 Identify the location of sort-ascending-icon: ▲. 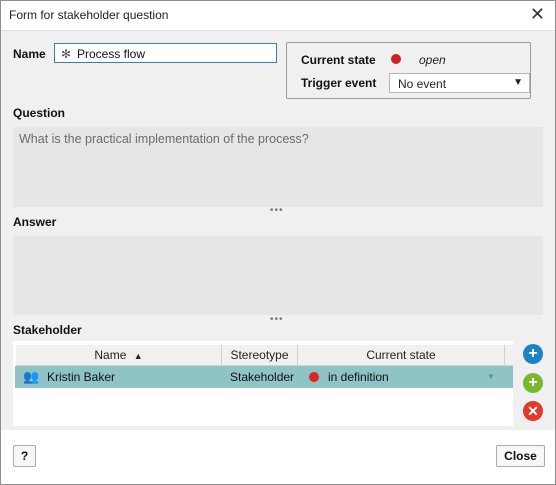
(138, 356).